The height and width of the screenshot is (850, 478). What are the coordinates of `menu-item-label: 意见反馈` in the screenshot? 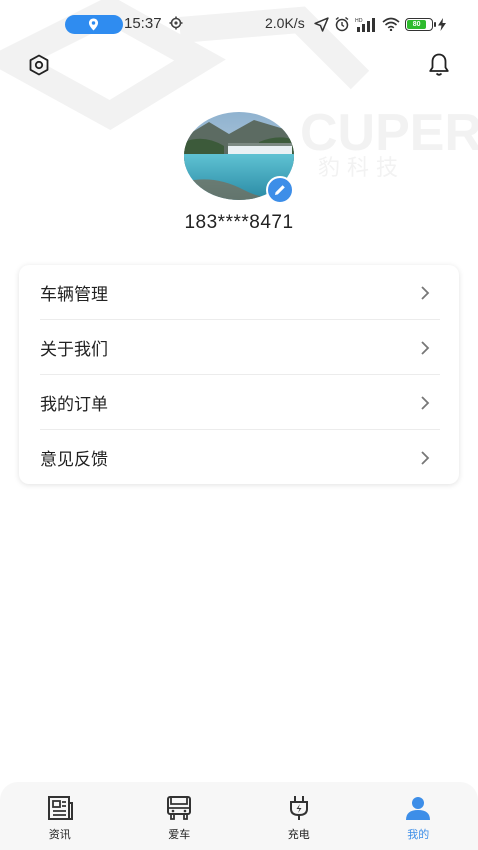 It's located at (74, 459).